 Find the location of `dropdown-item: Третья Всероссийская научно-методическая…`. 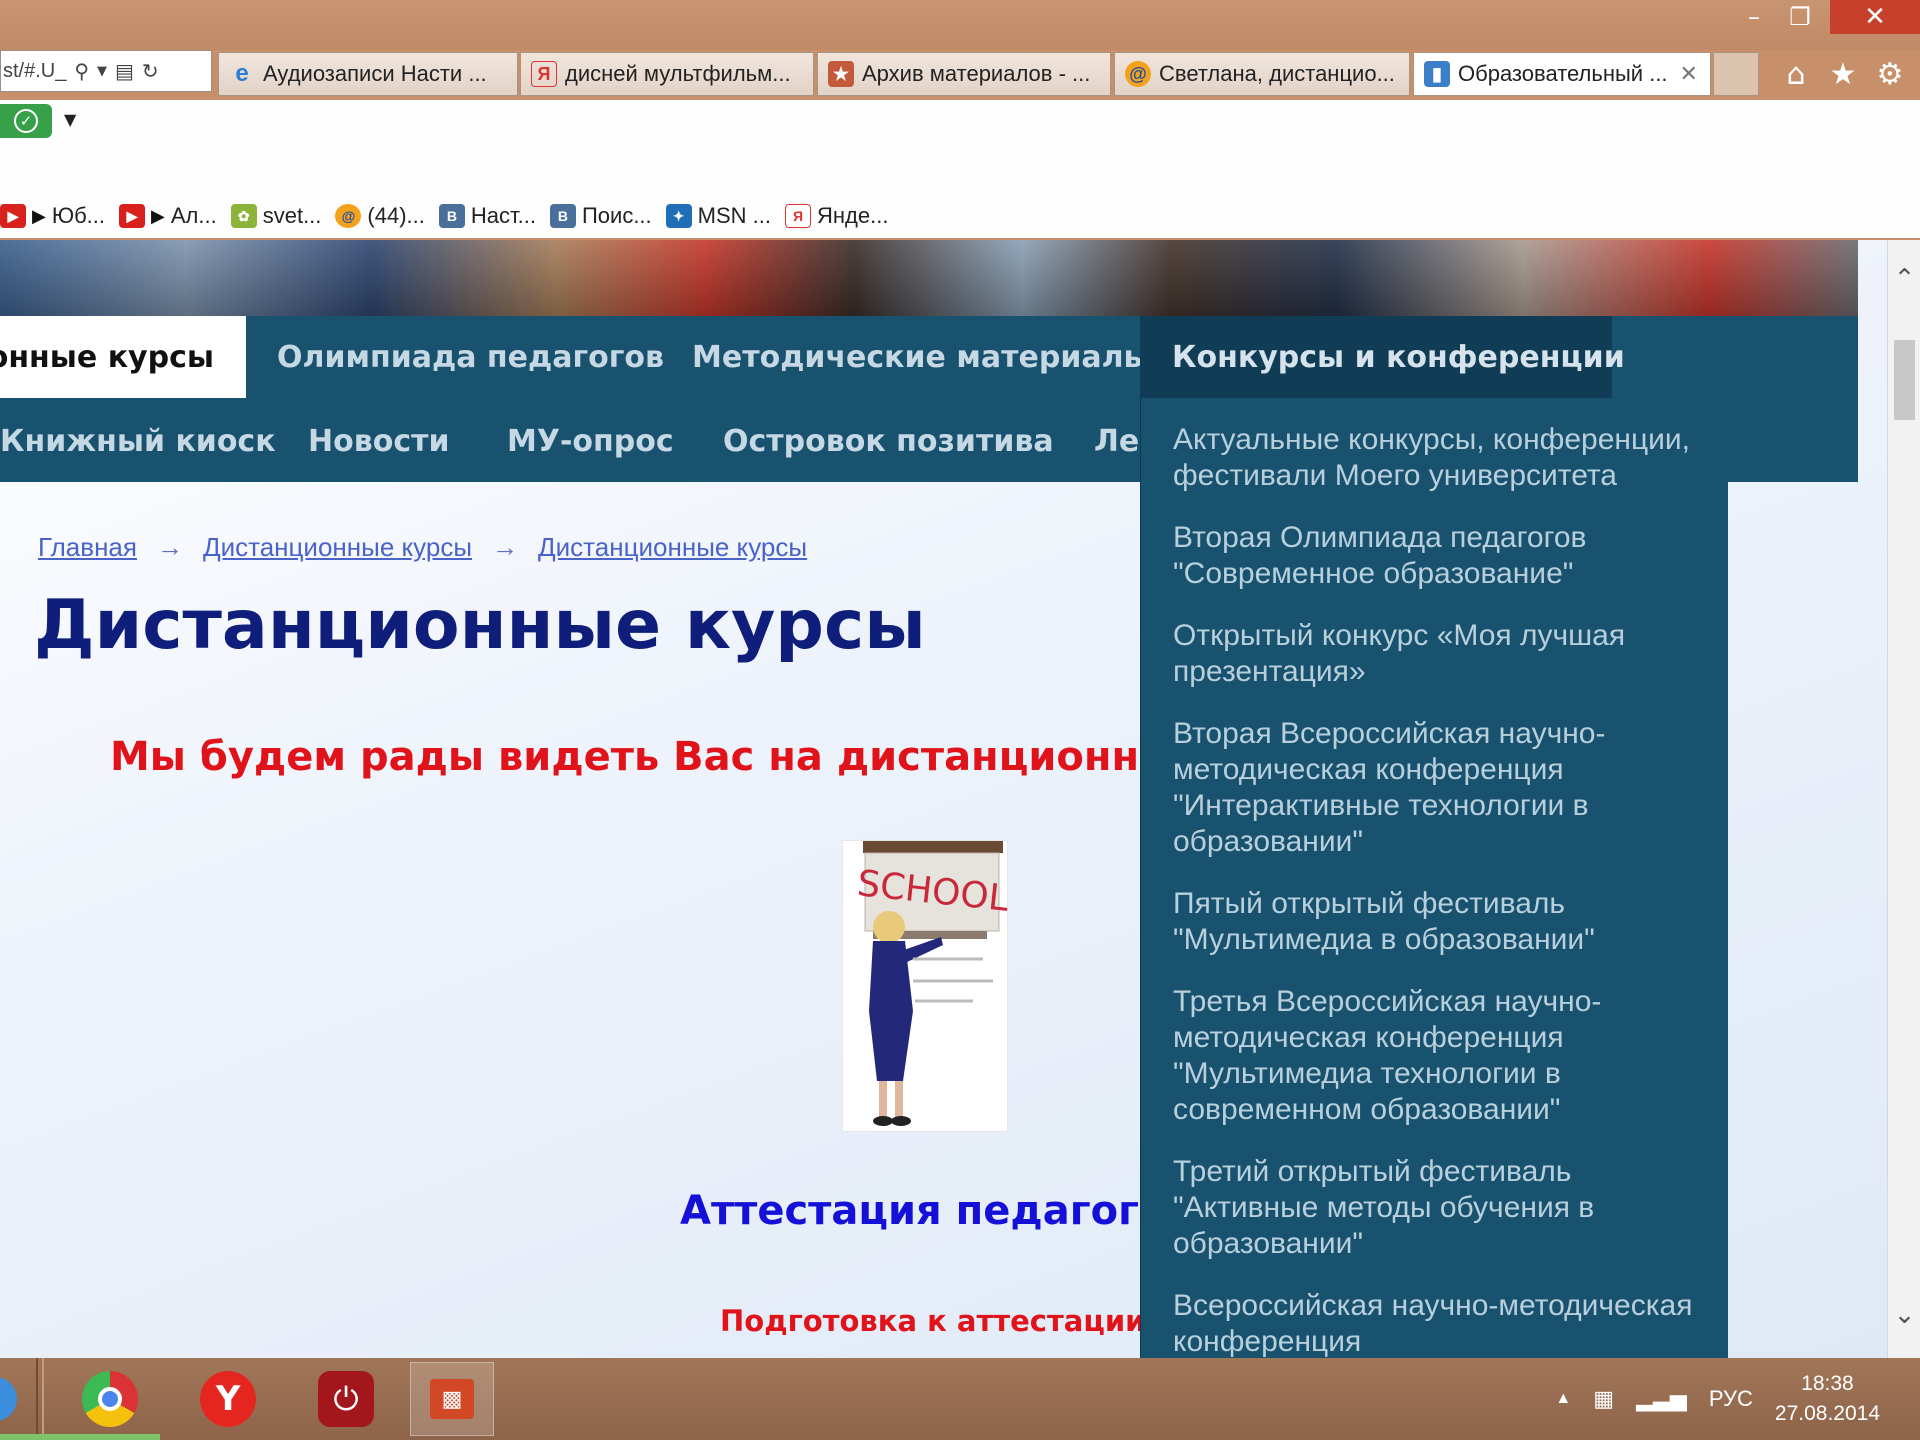

dropdown-item: Третья Всероссийская научно-методическая… is located at coordinates (1435, 1056).